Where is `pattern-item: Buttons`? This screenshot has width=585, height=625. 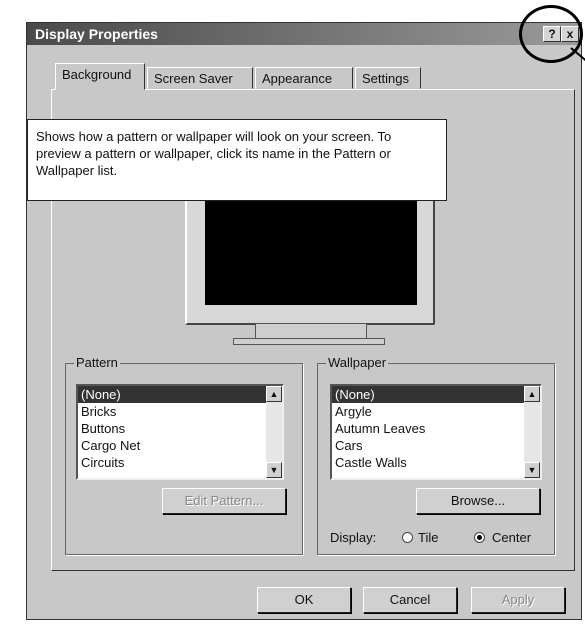
pattern-item: Buttons is located at coordinates (180, 428).